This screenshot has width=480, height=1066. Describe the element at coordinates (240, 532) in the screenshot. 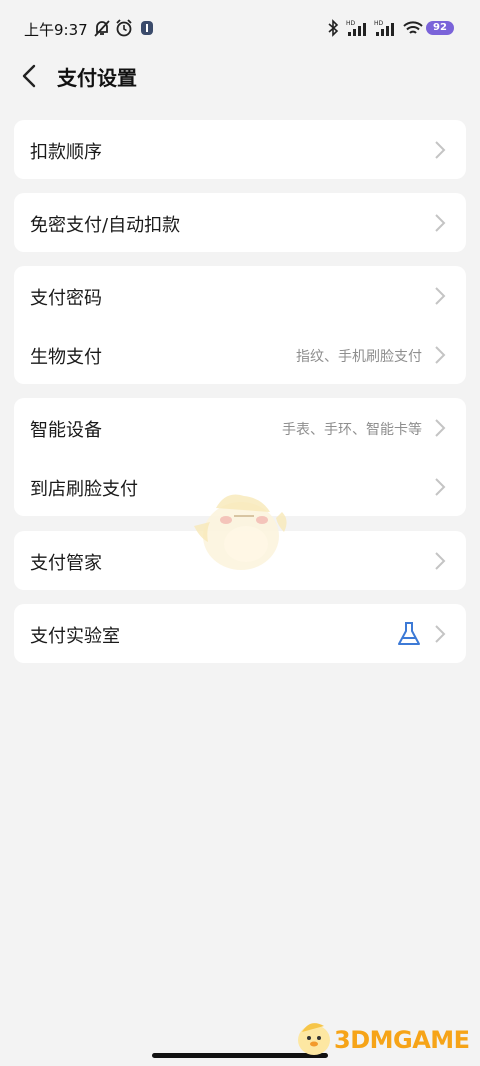

I see `mascot-watermark-image` at that location.